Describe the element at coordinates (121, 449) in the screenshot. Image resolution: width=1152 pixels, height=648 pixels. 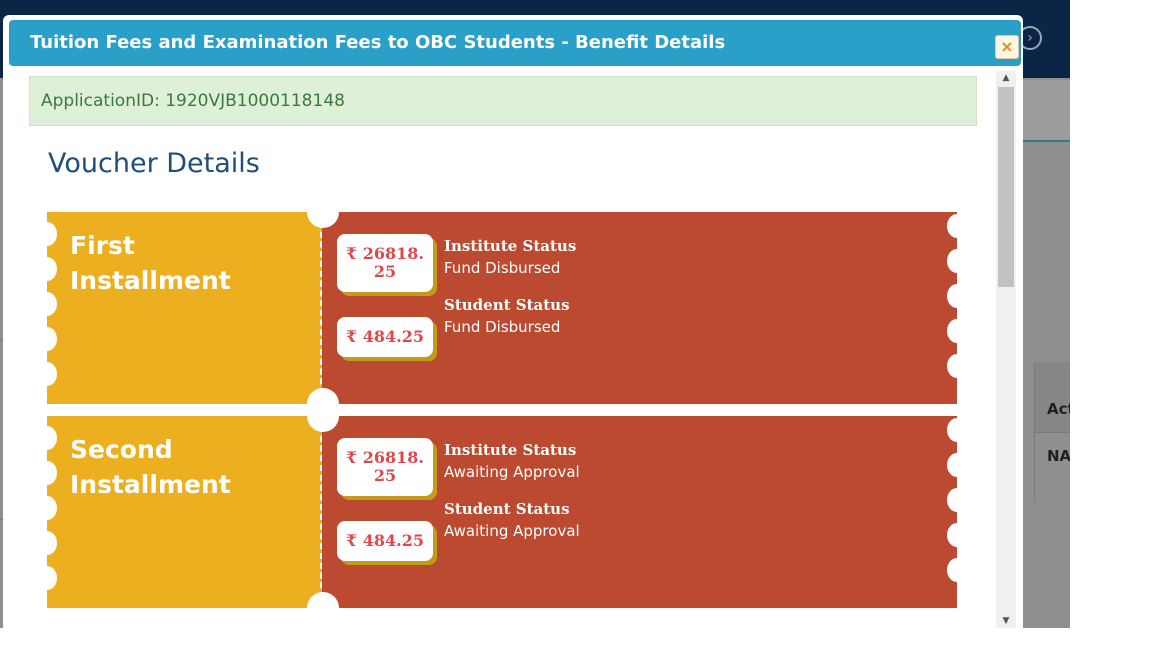
I see `installment-title-line1: Second` at that location.